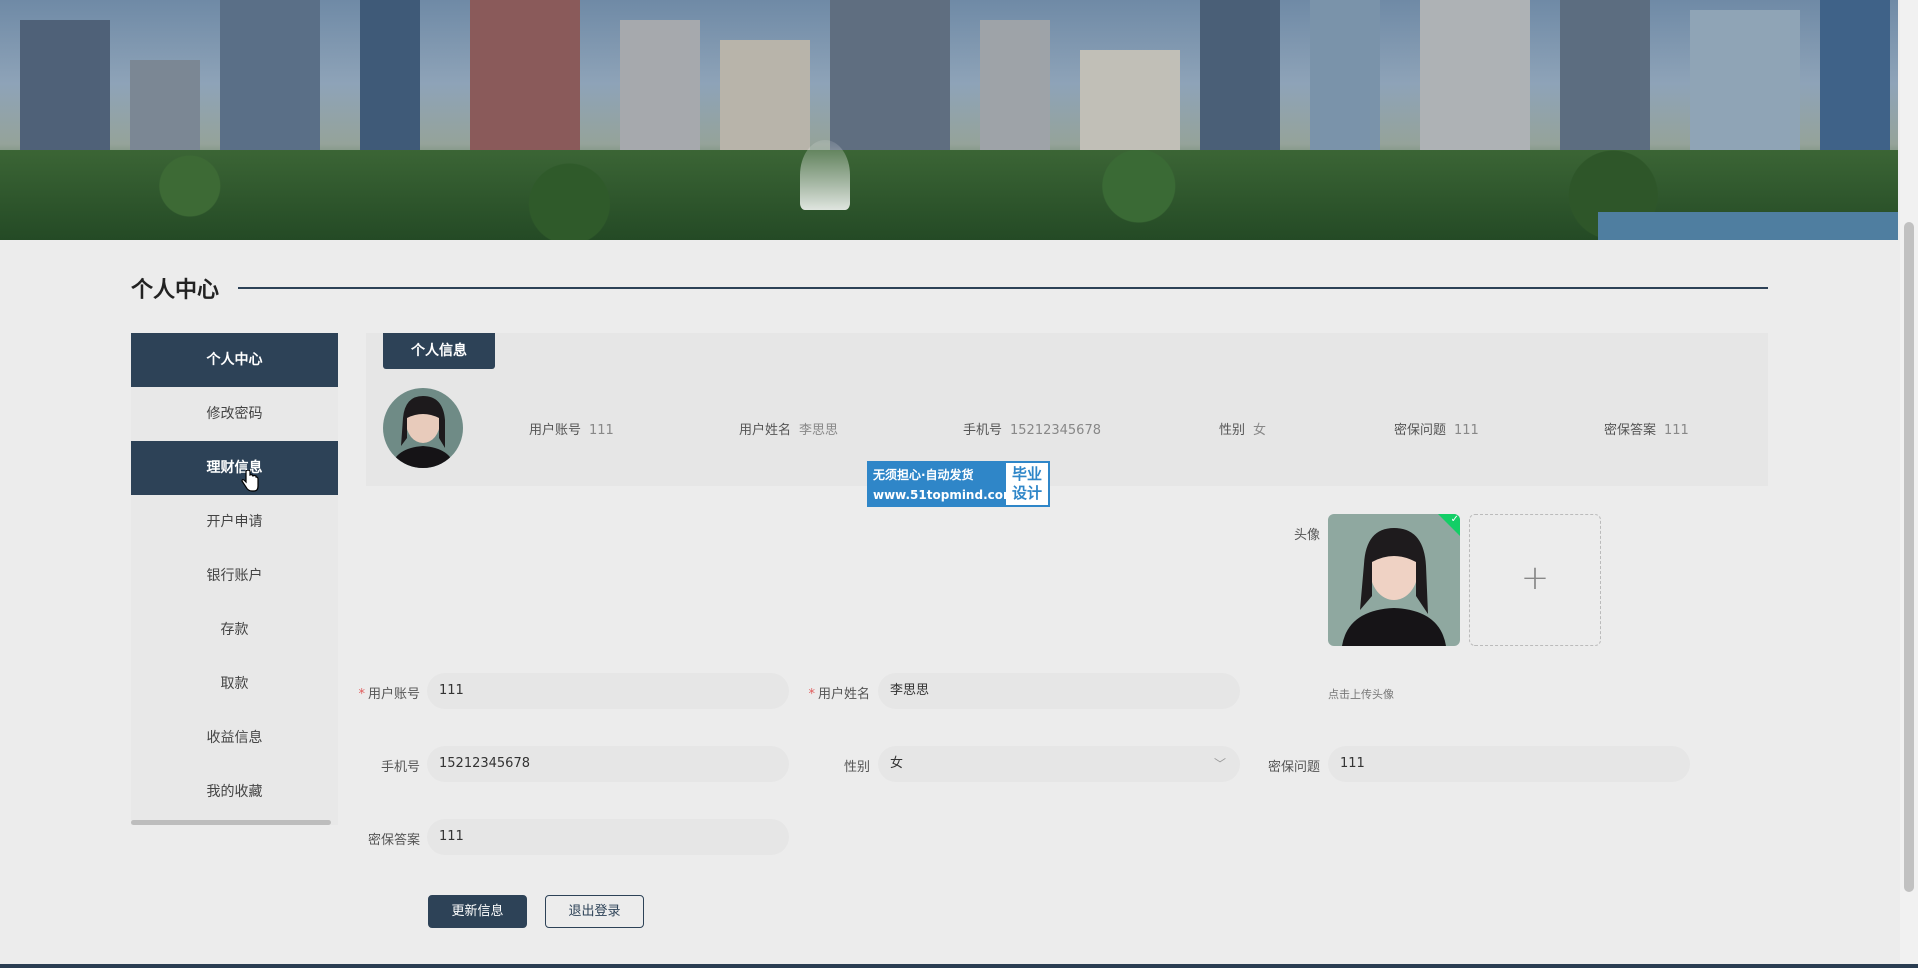 The width and height of the screenshot is (1918, 968). I want to click on info-question: 密保问题 111, so click(1436, 428).